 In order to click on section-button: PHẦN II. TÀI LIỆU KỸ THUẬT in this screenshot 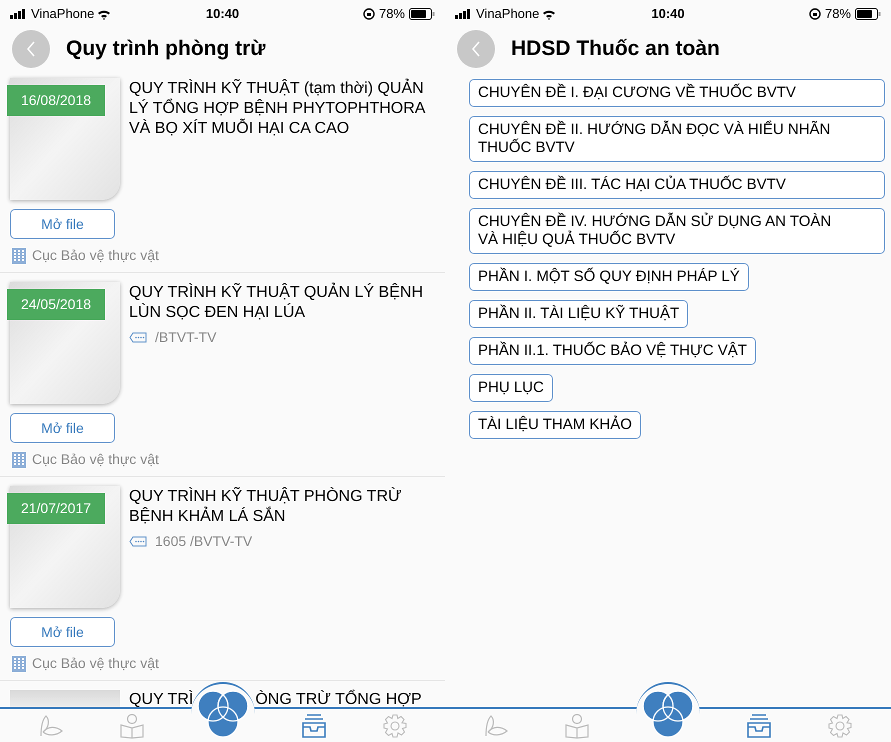, I will do `click(578, 314)`.